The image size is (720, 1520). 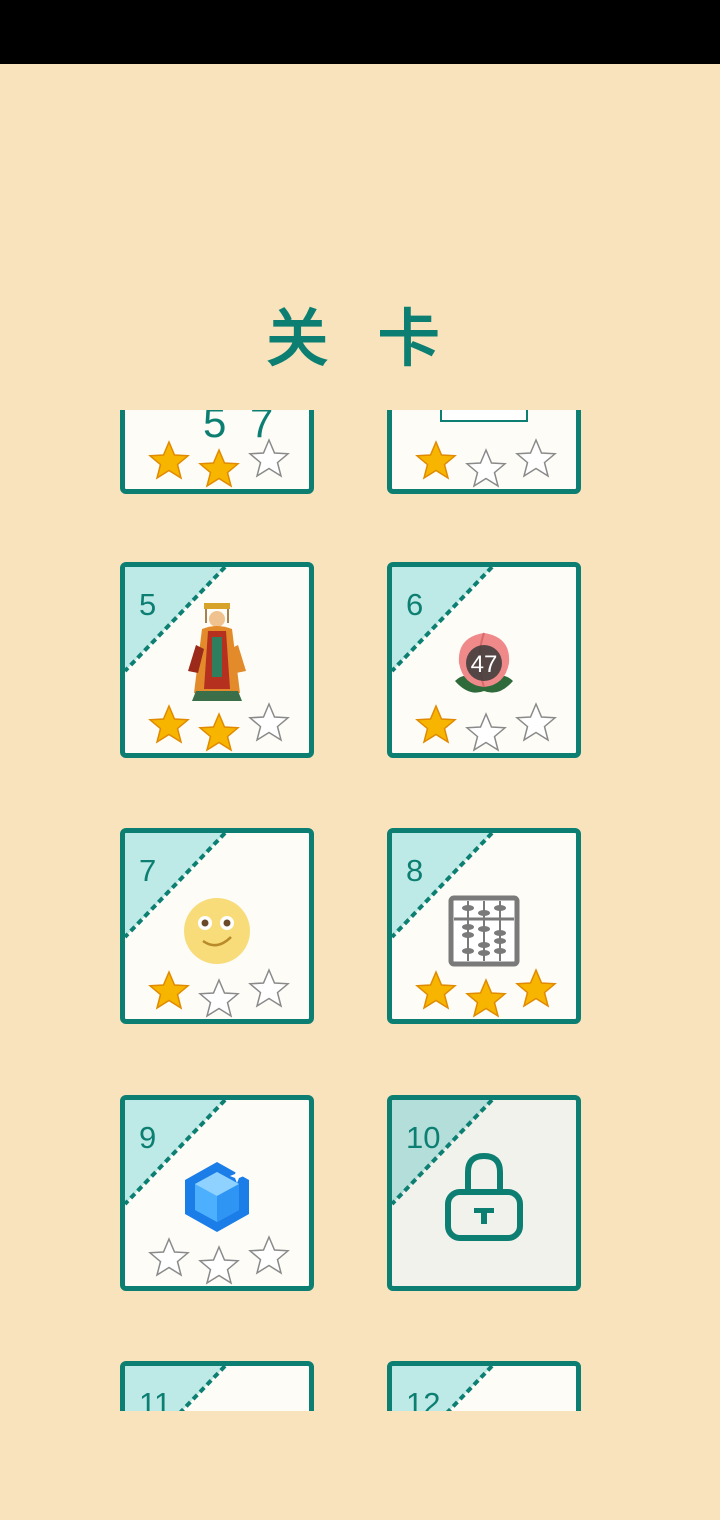 I want to click on level-card-11: 11, so click(x=217, y=1386).